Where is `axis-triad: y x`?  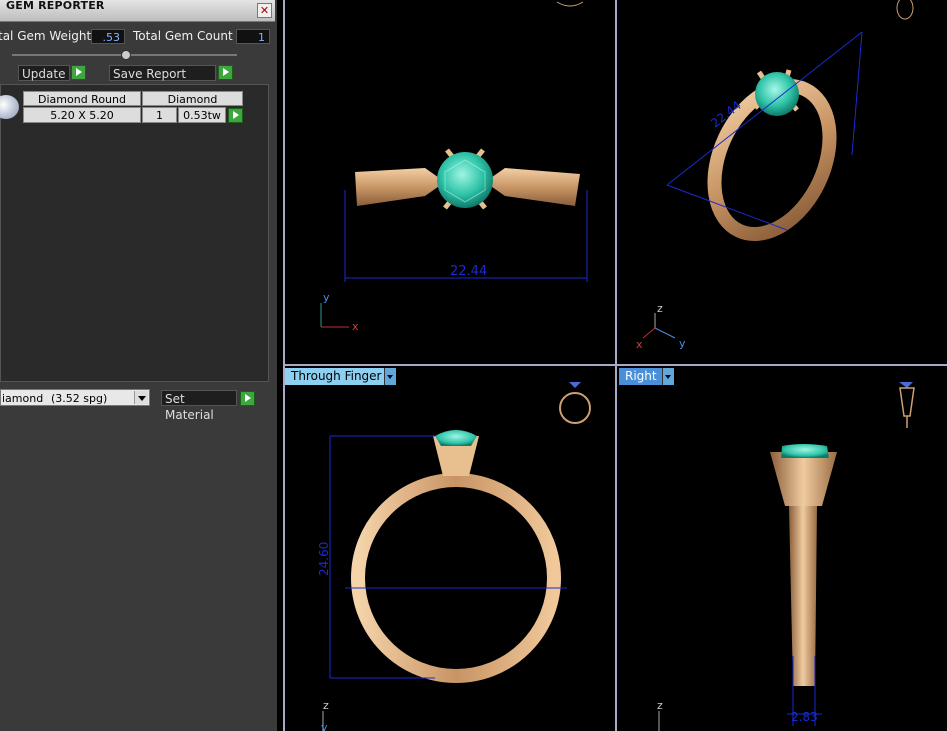
axis-triad: y x is located at coordinates (339, 312).